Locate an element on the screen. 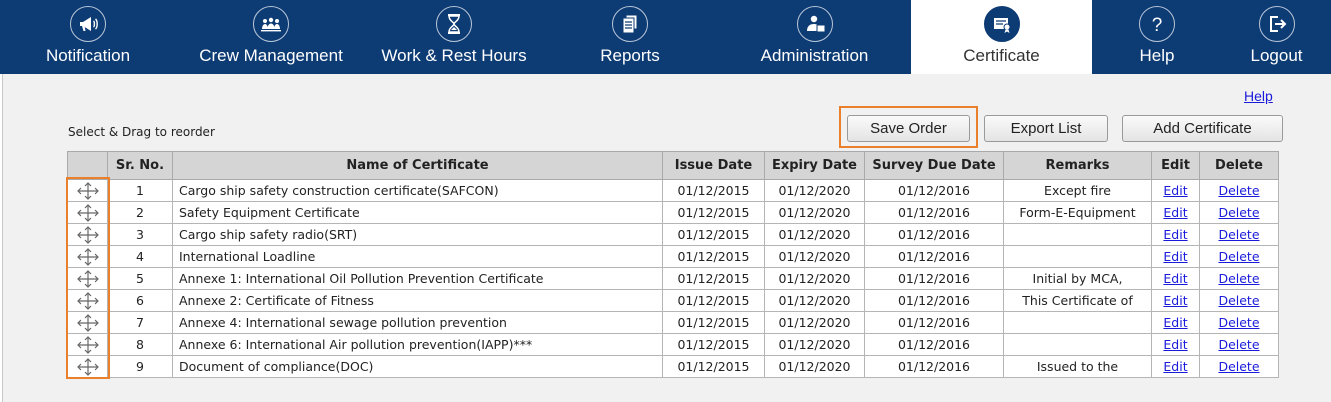 This screenshot has width=1331, height=402. nav-reports: Reports is located at coordinates (630, 37).